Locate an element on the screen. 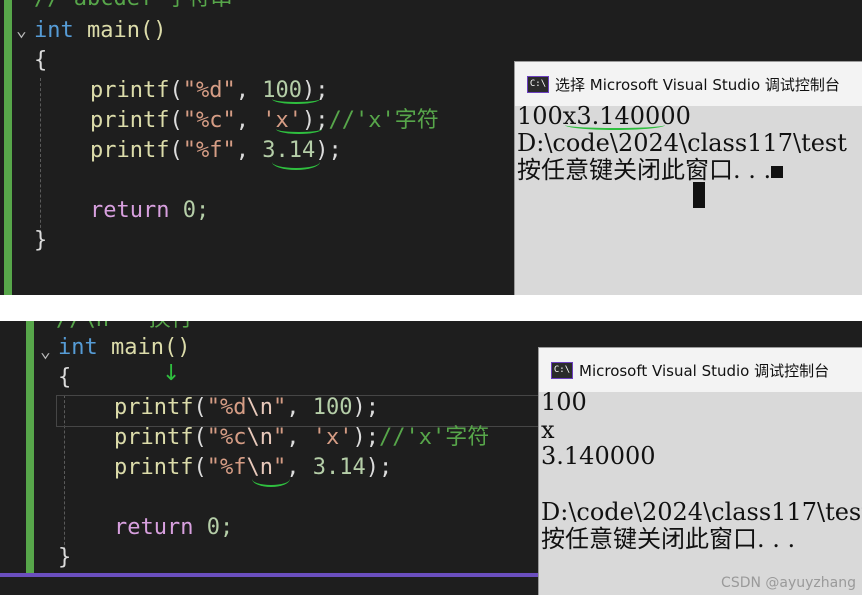  watermark: CSDN @ayuyzhang is located at coordinates (788, 583).